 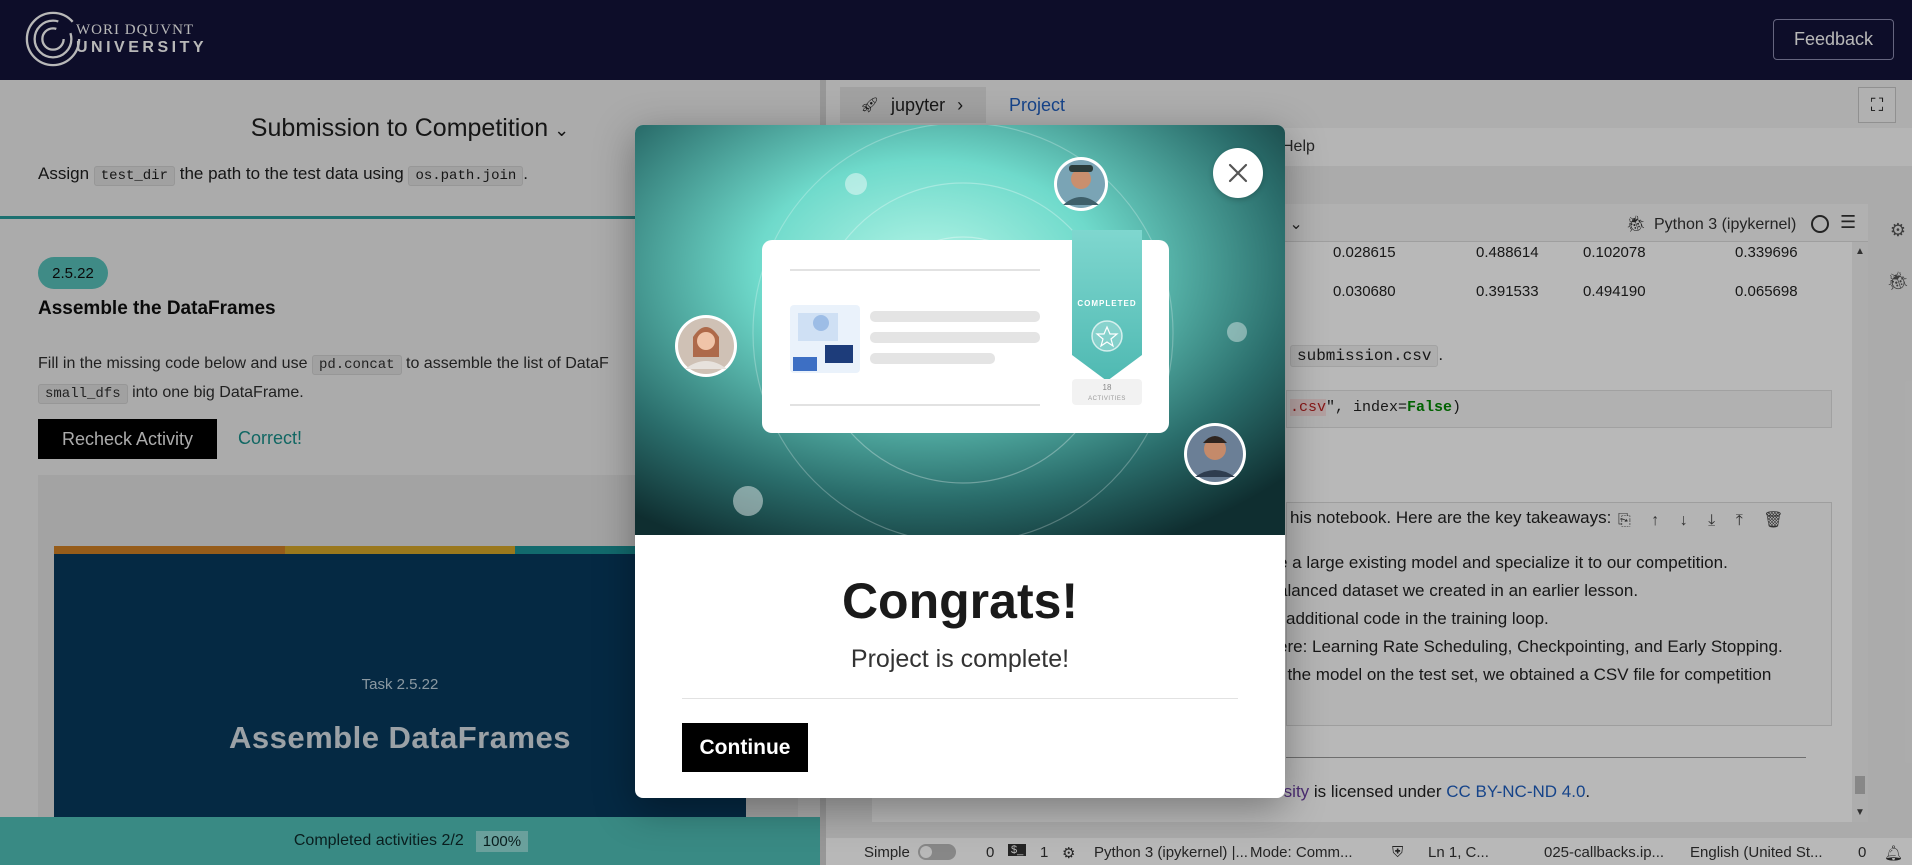 I want to click on close-modal-button, so click(x=1238, y=173).